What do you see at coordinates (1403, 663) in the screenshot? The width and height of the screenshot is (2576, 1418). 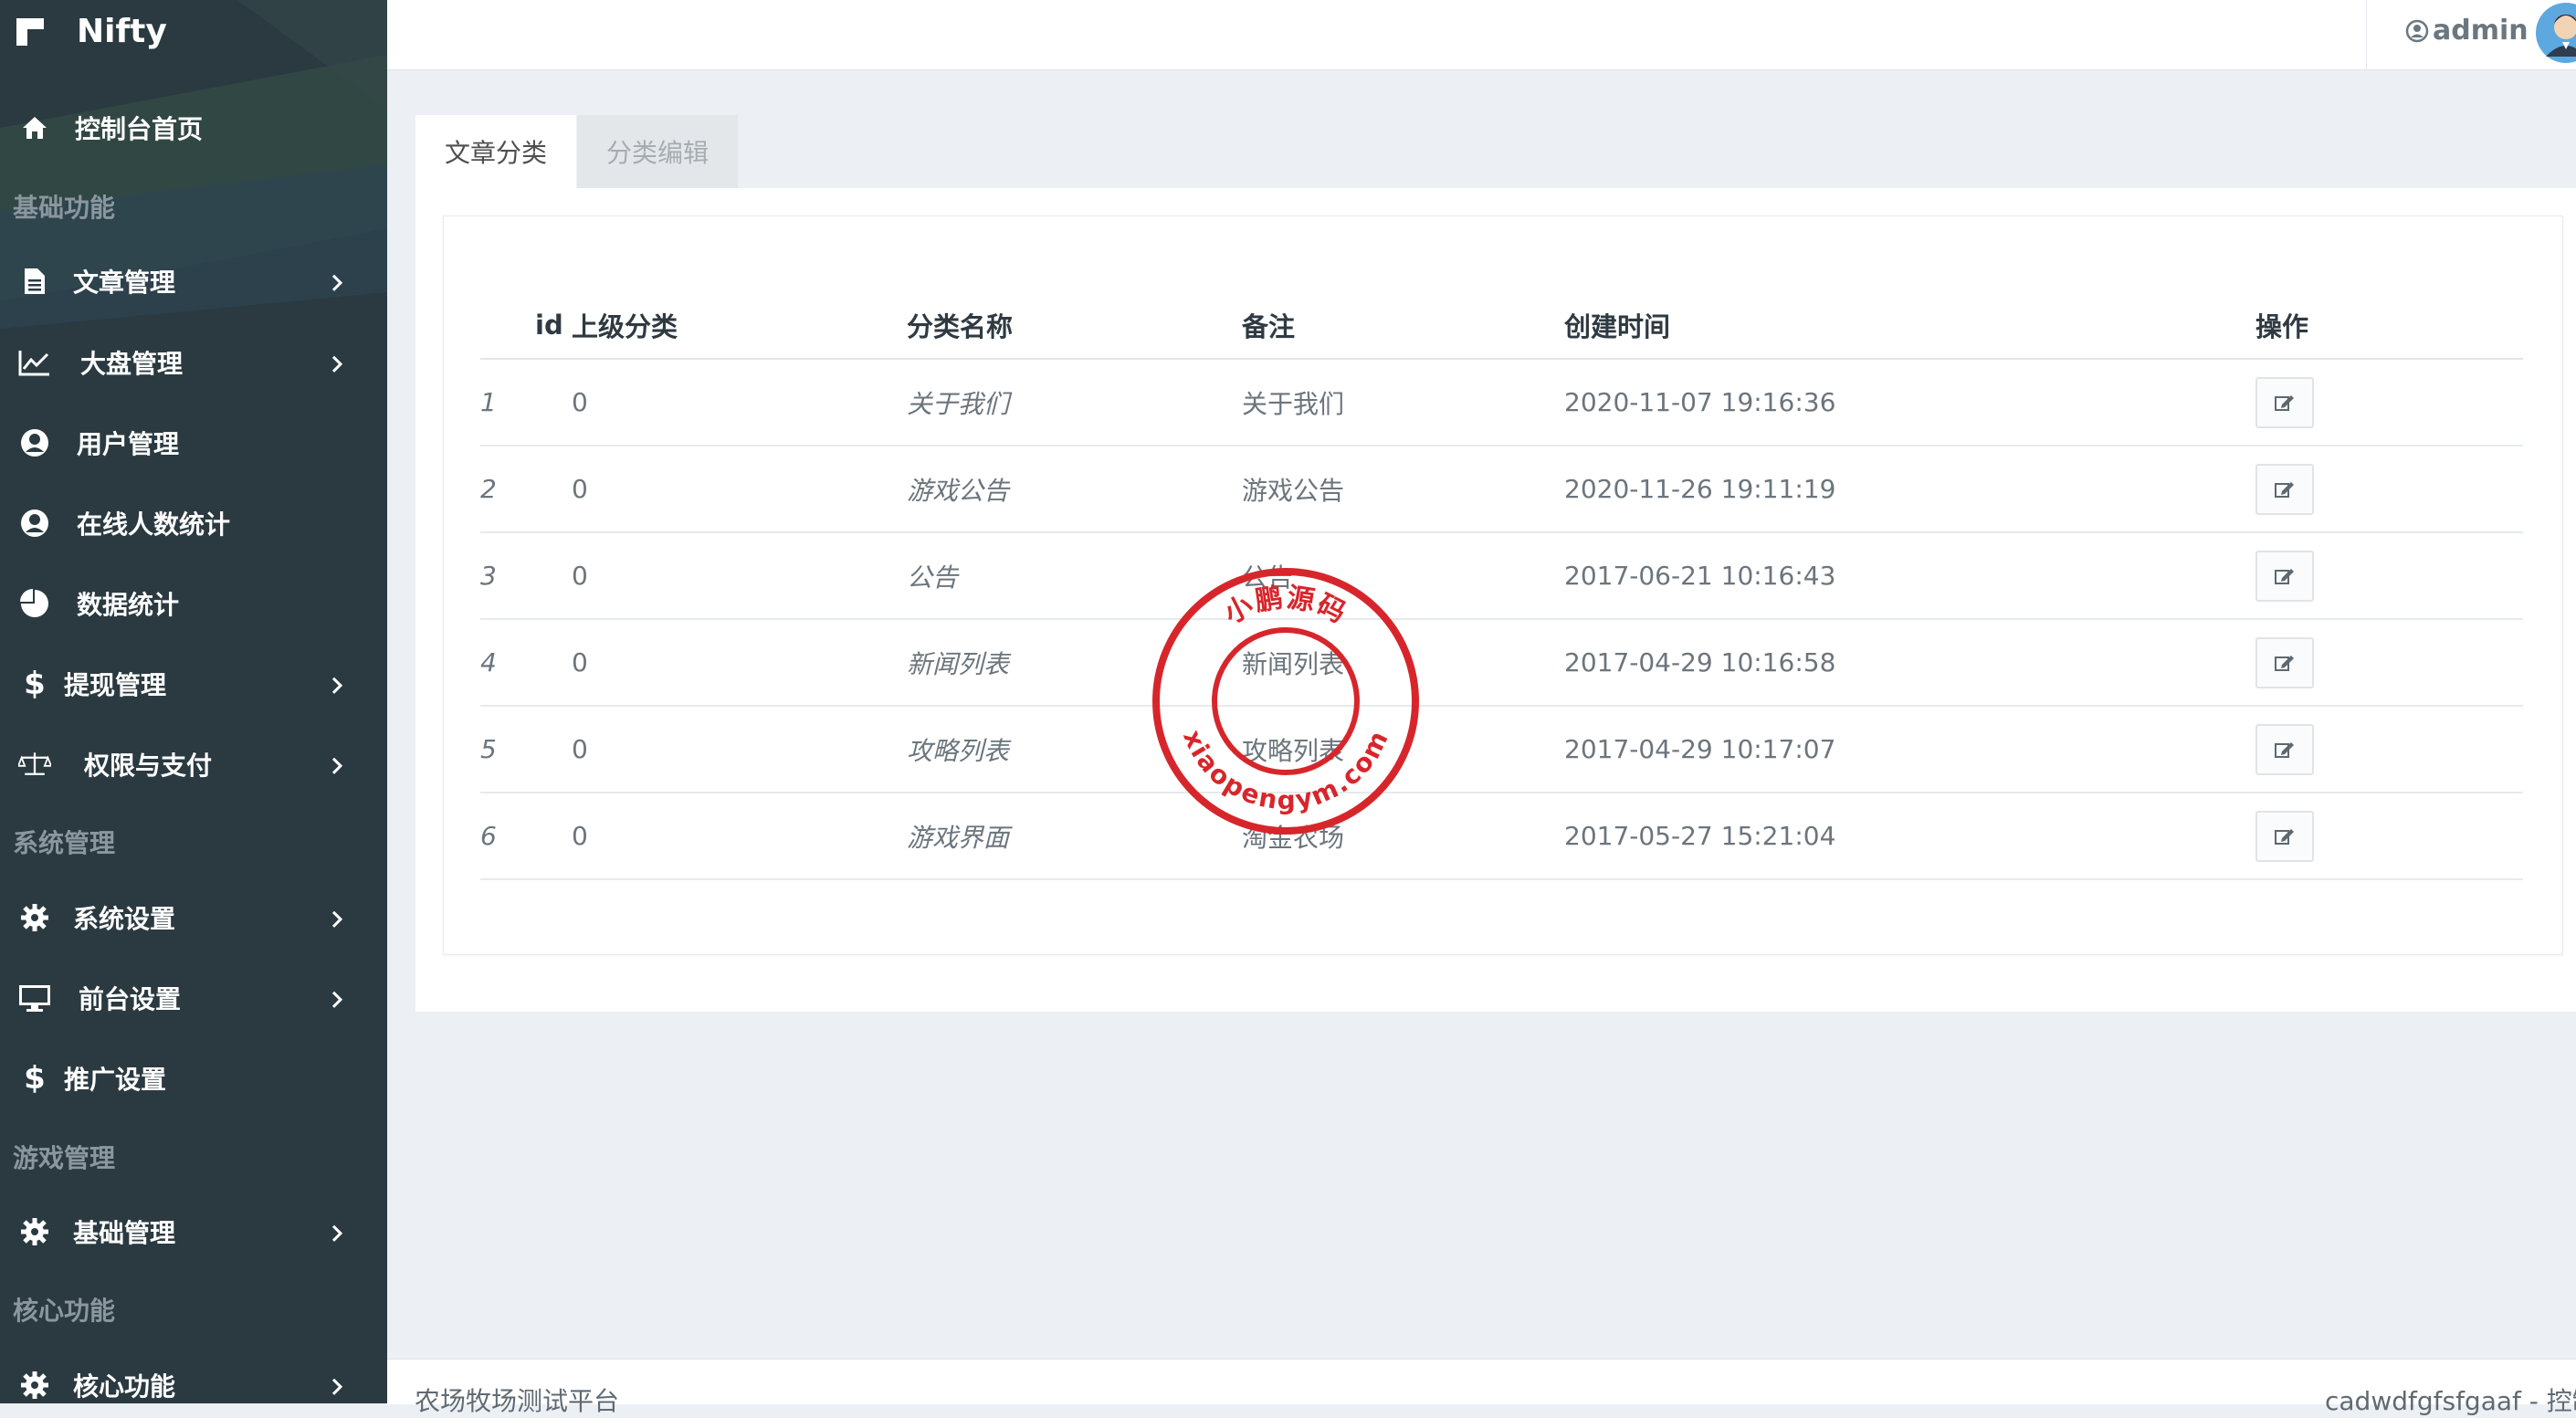 I see `cell-remark: 新闻列表` at bounding box center [1403, 663].